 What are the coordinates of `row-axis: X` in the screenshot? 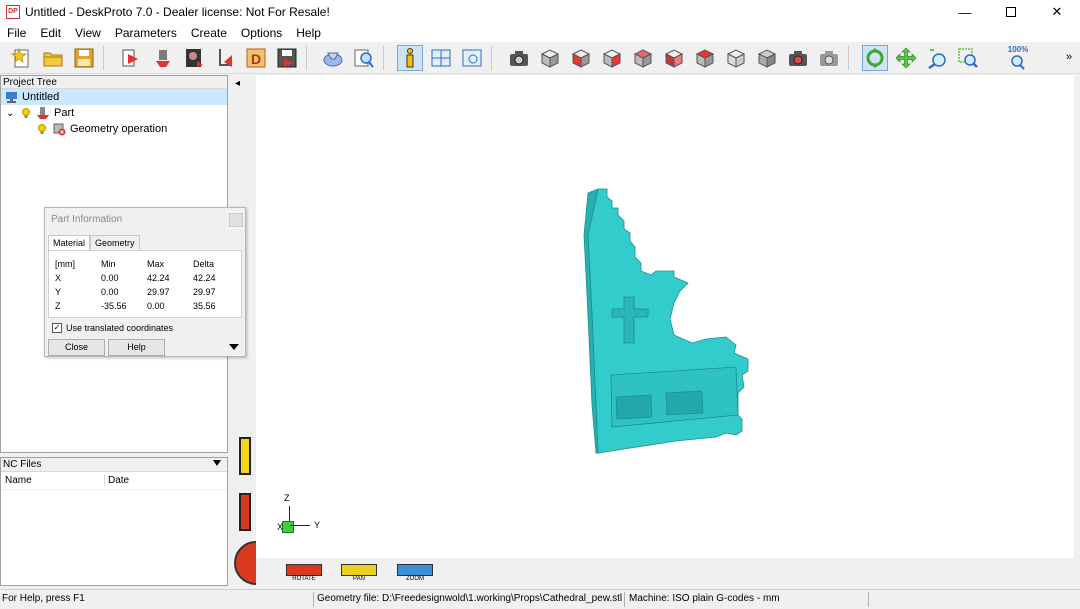 It's located at (58, 278).